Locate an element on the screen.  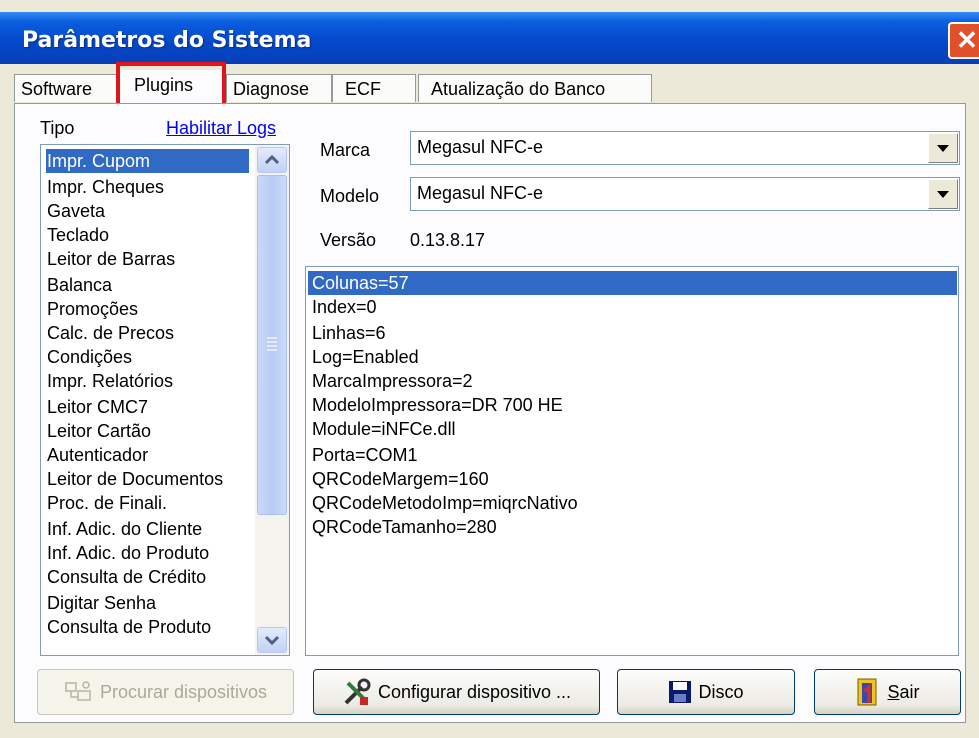
modelo-label: Modelo is located at coordinates (350, 196).